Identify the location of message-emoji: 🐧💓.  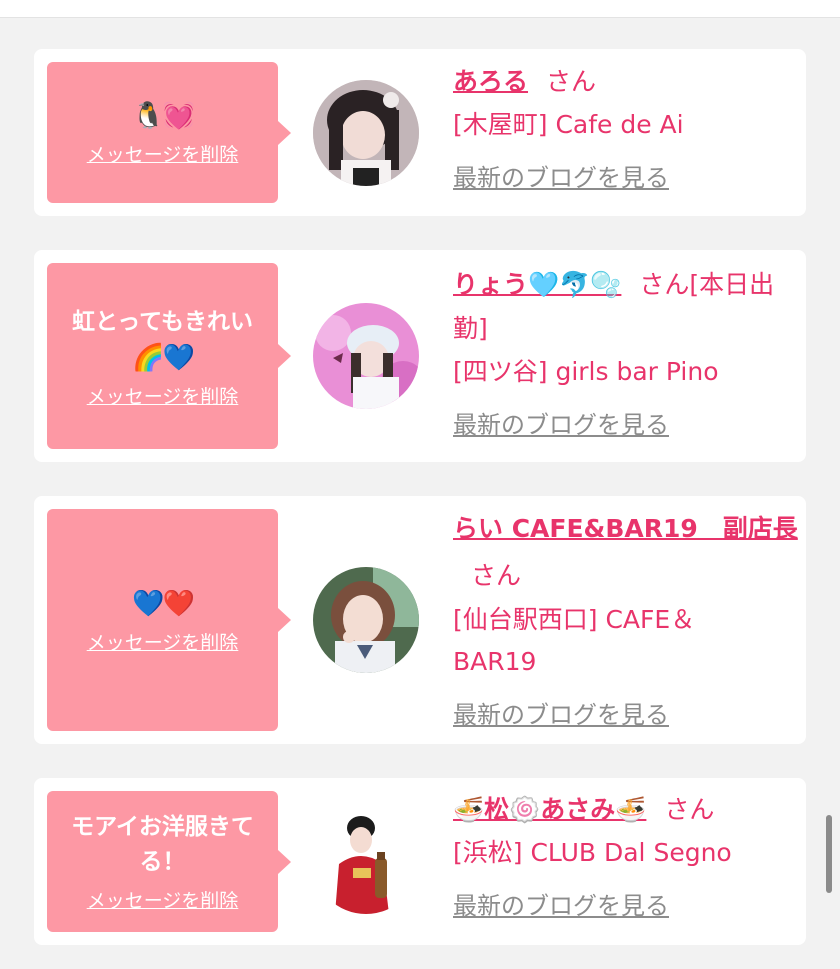
(163, 116).